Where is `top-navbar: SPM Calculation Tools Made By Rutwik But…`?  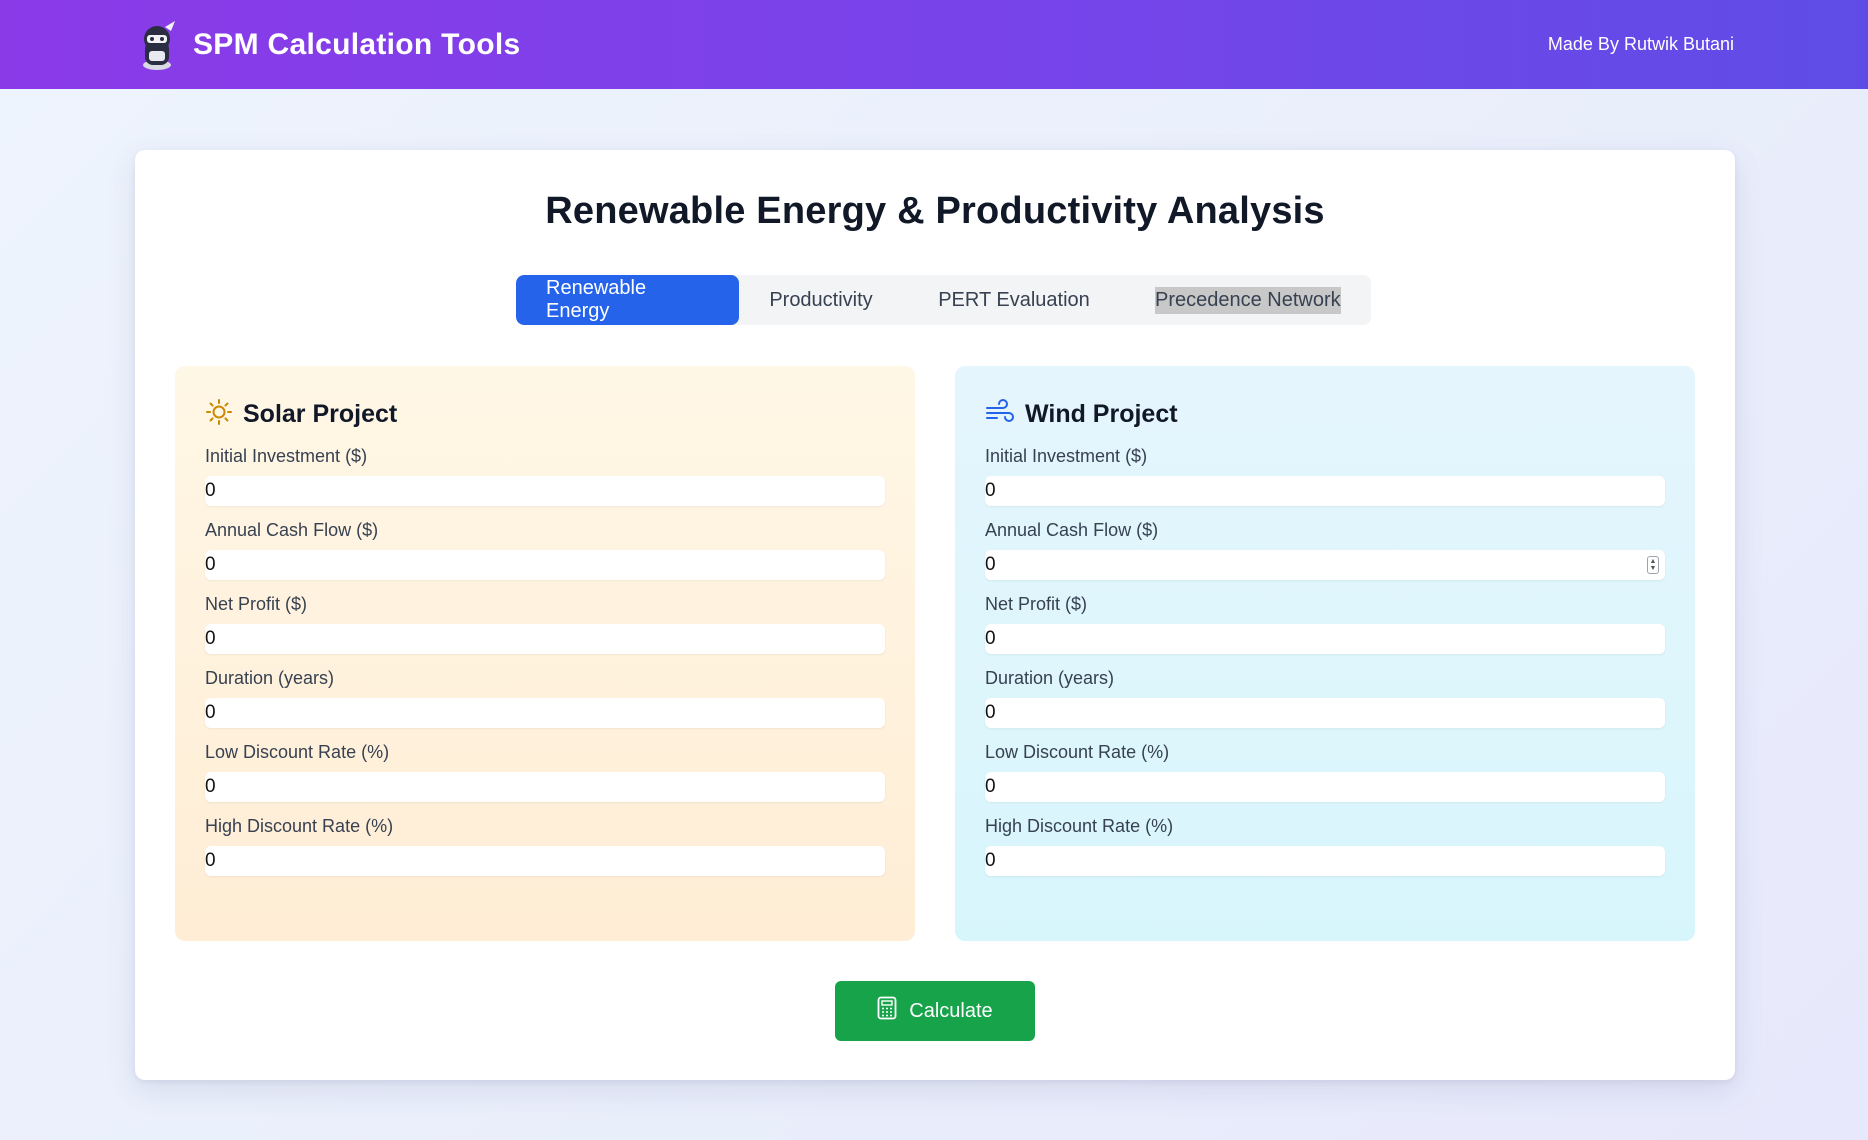
top-navbar: SPM Calculation Tools Made By Rutwik But… is located at coordinates (934, 44).